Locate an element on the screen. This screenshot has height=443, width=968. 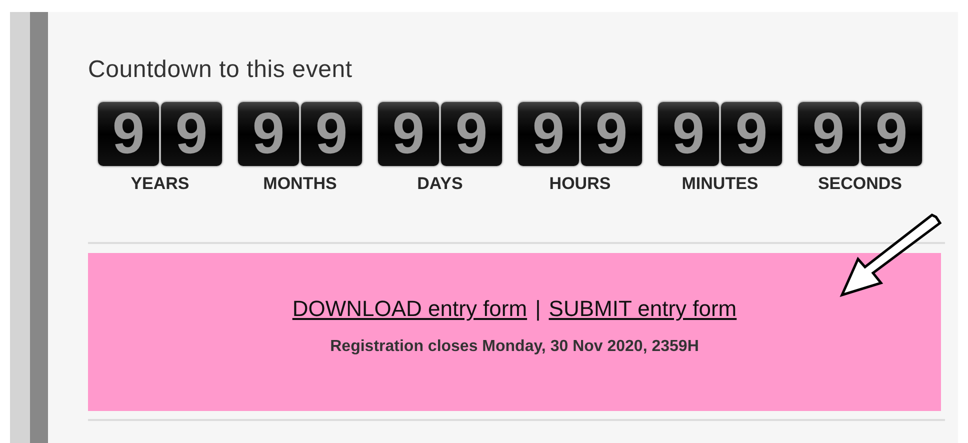
unit-label: MONTHS is located at coordinates (300, 184).